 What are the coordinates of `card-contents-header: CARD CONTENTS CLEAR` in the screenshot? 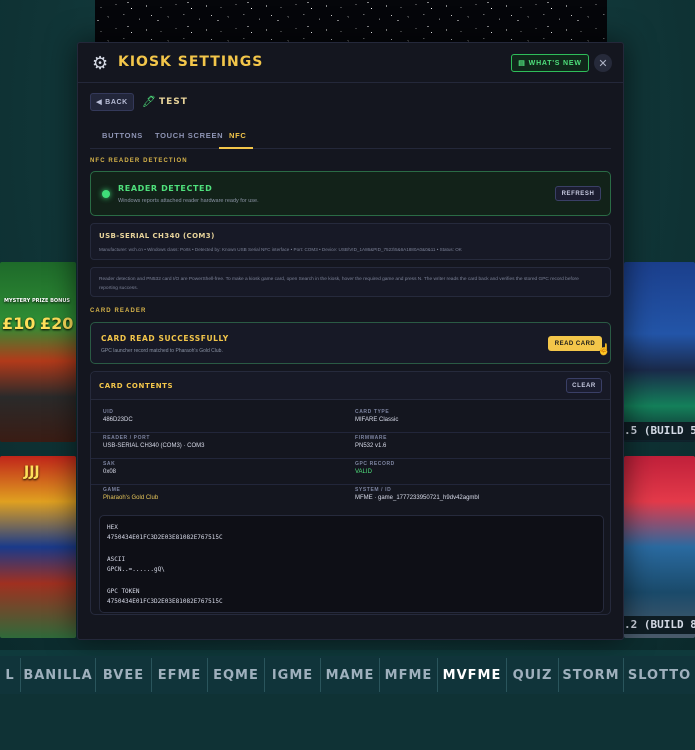 It's located at (350, 386).